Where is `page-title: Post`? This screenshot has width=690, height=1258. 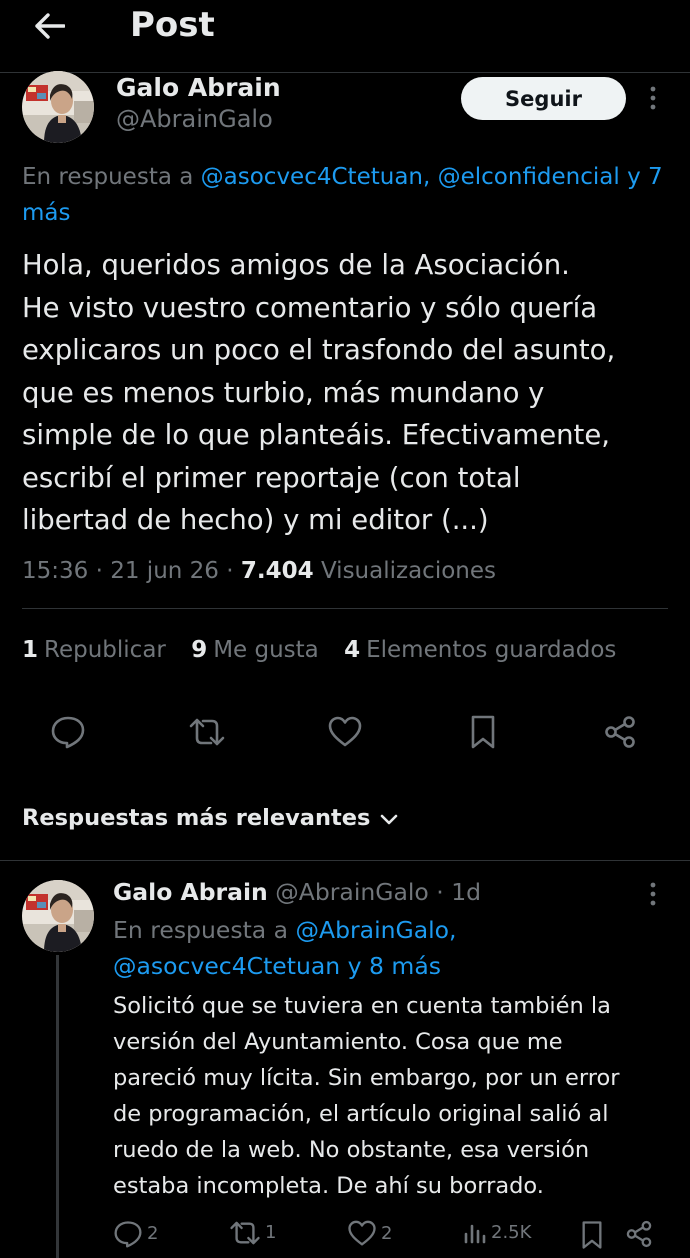 page-title: Post is located at coordinates (172, 25).